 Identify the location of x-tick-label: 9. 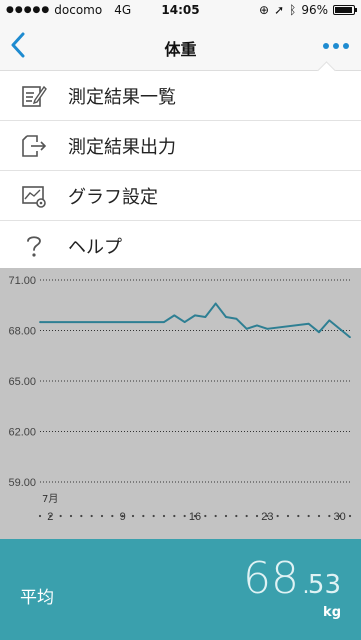
(123, 517).